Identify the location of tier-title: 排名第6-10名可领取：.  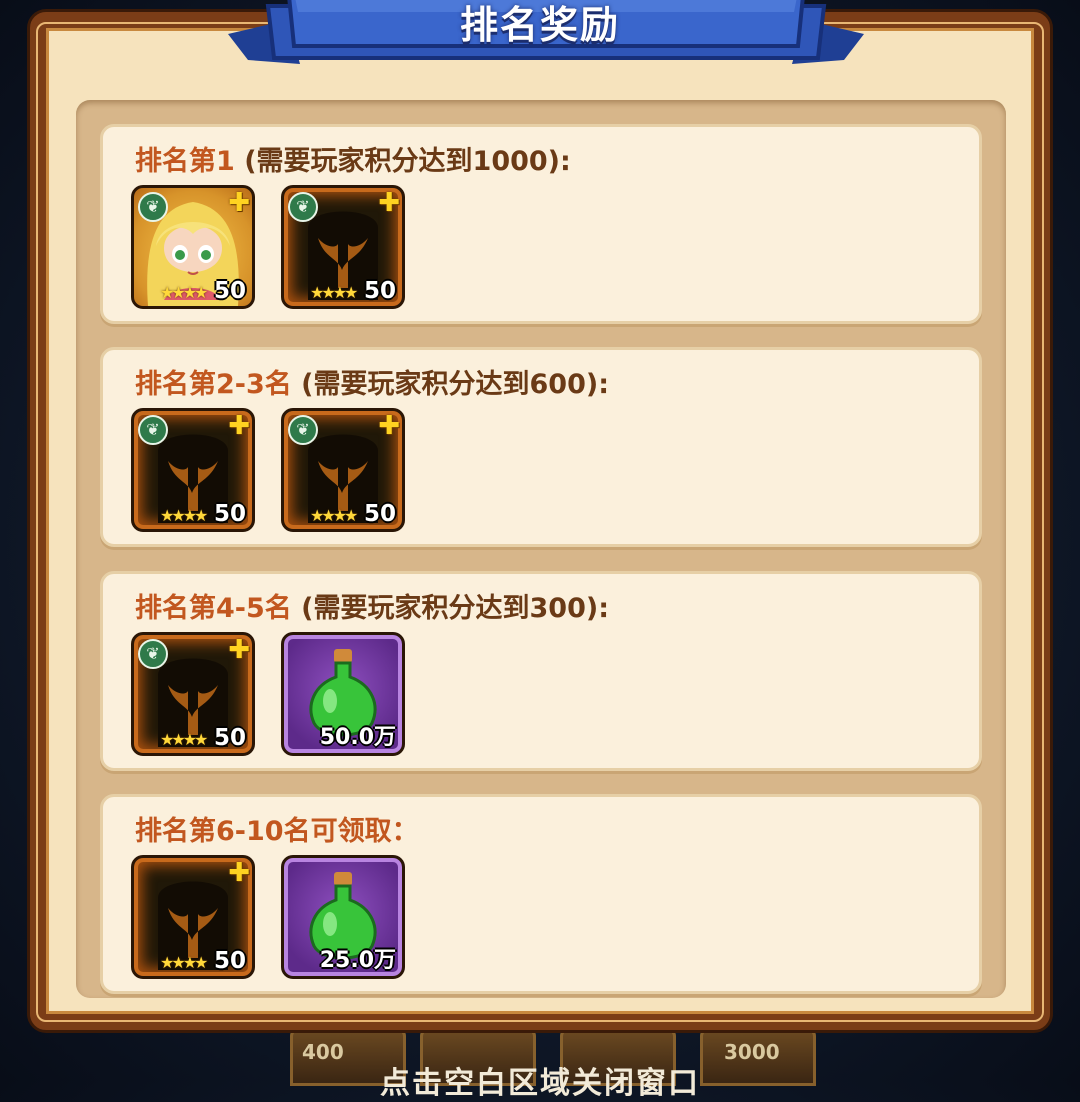
(277, 828).